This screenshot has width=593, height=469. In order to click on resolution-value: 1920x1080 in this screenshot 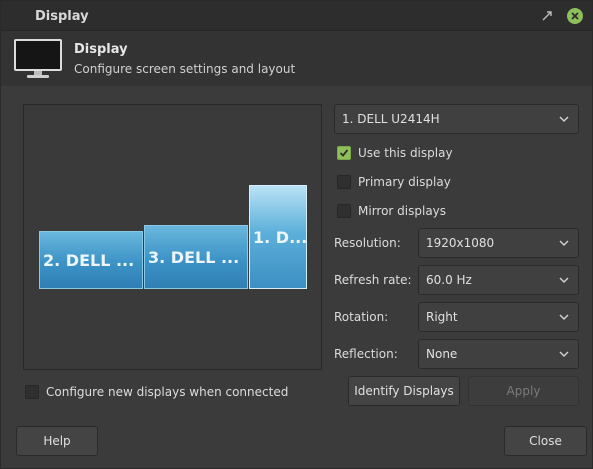, I will do `click(460, 243)`.